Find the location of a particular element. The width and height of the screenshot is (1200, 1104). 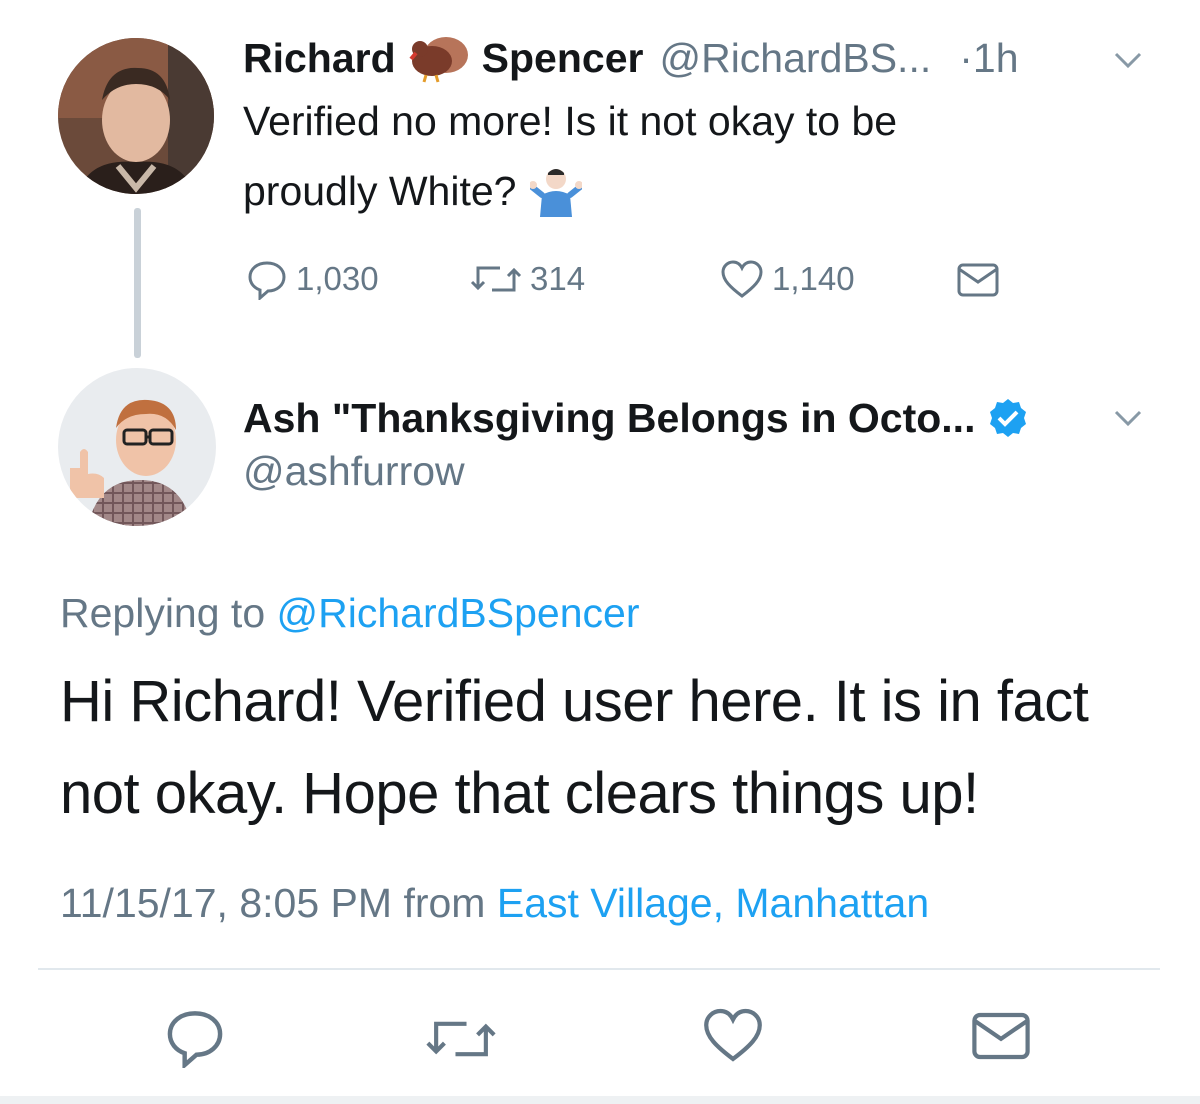

replying-to-link: @RichardBSpencer is located at coordinates (458, 613).